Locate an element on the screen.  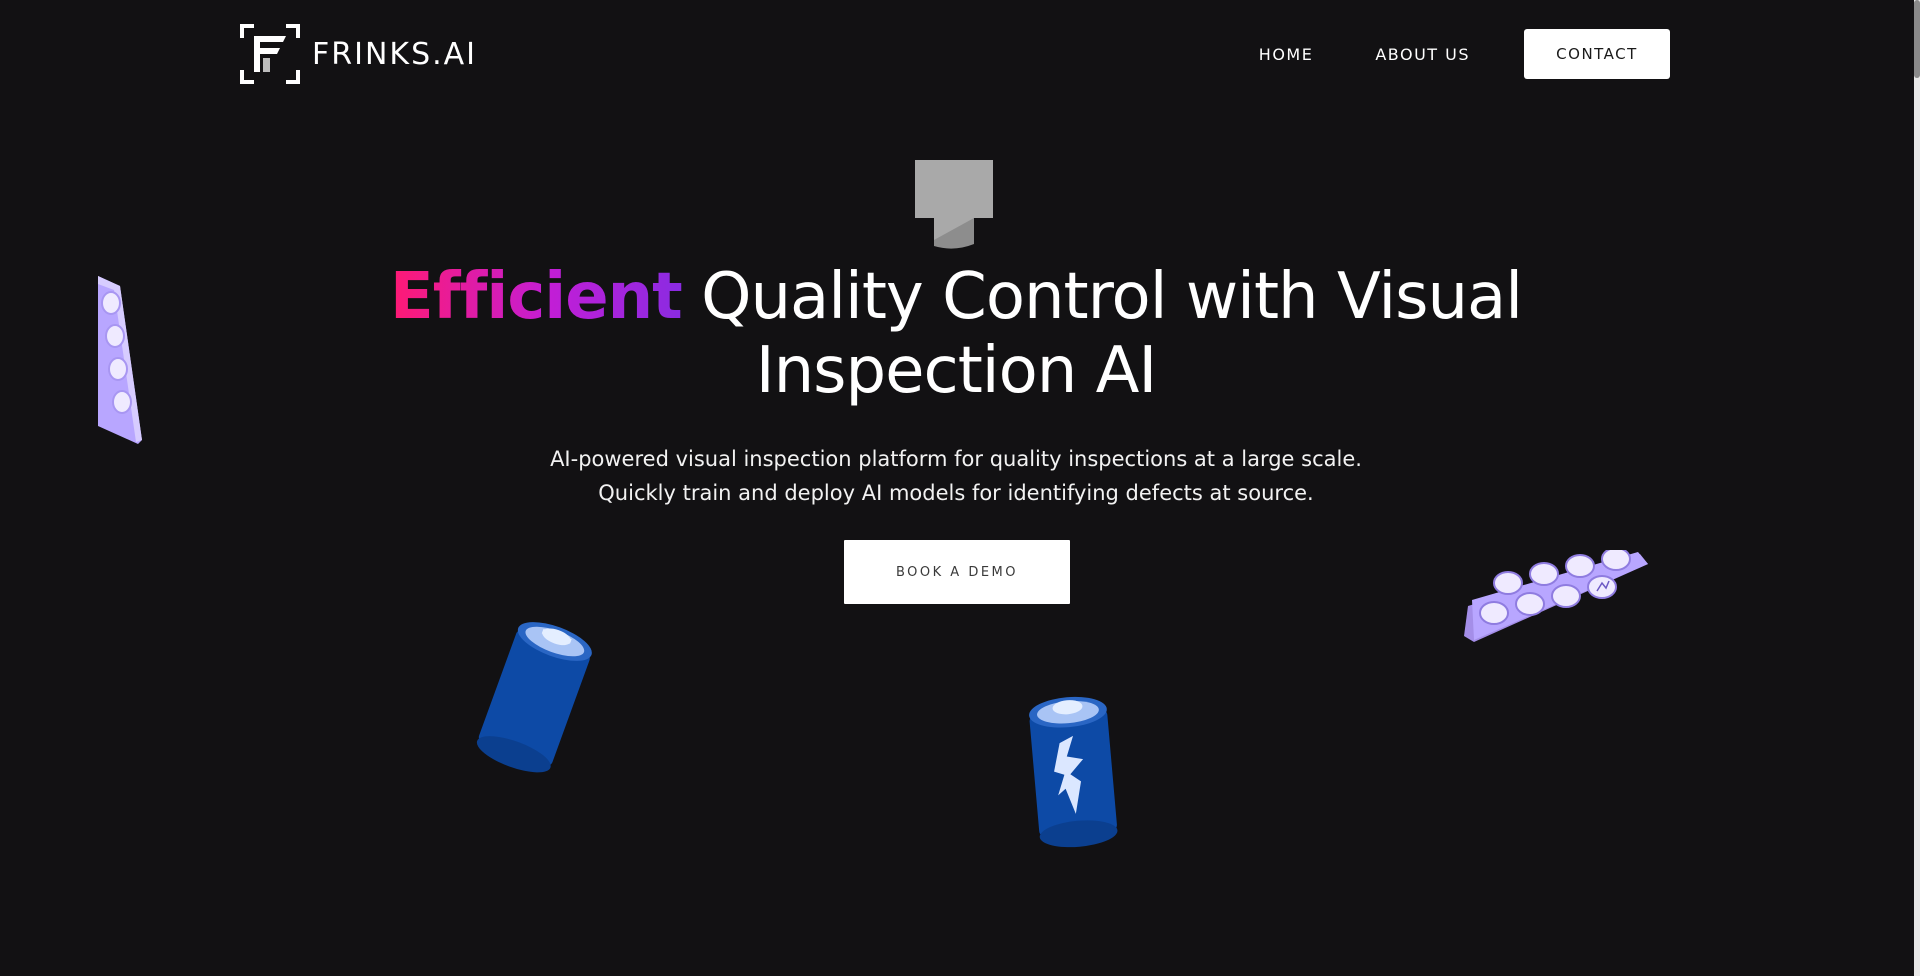
scrollbar-track is located at coordinates (1917, 488).